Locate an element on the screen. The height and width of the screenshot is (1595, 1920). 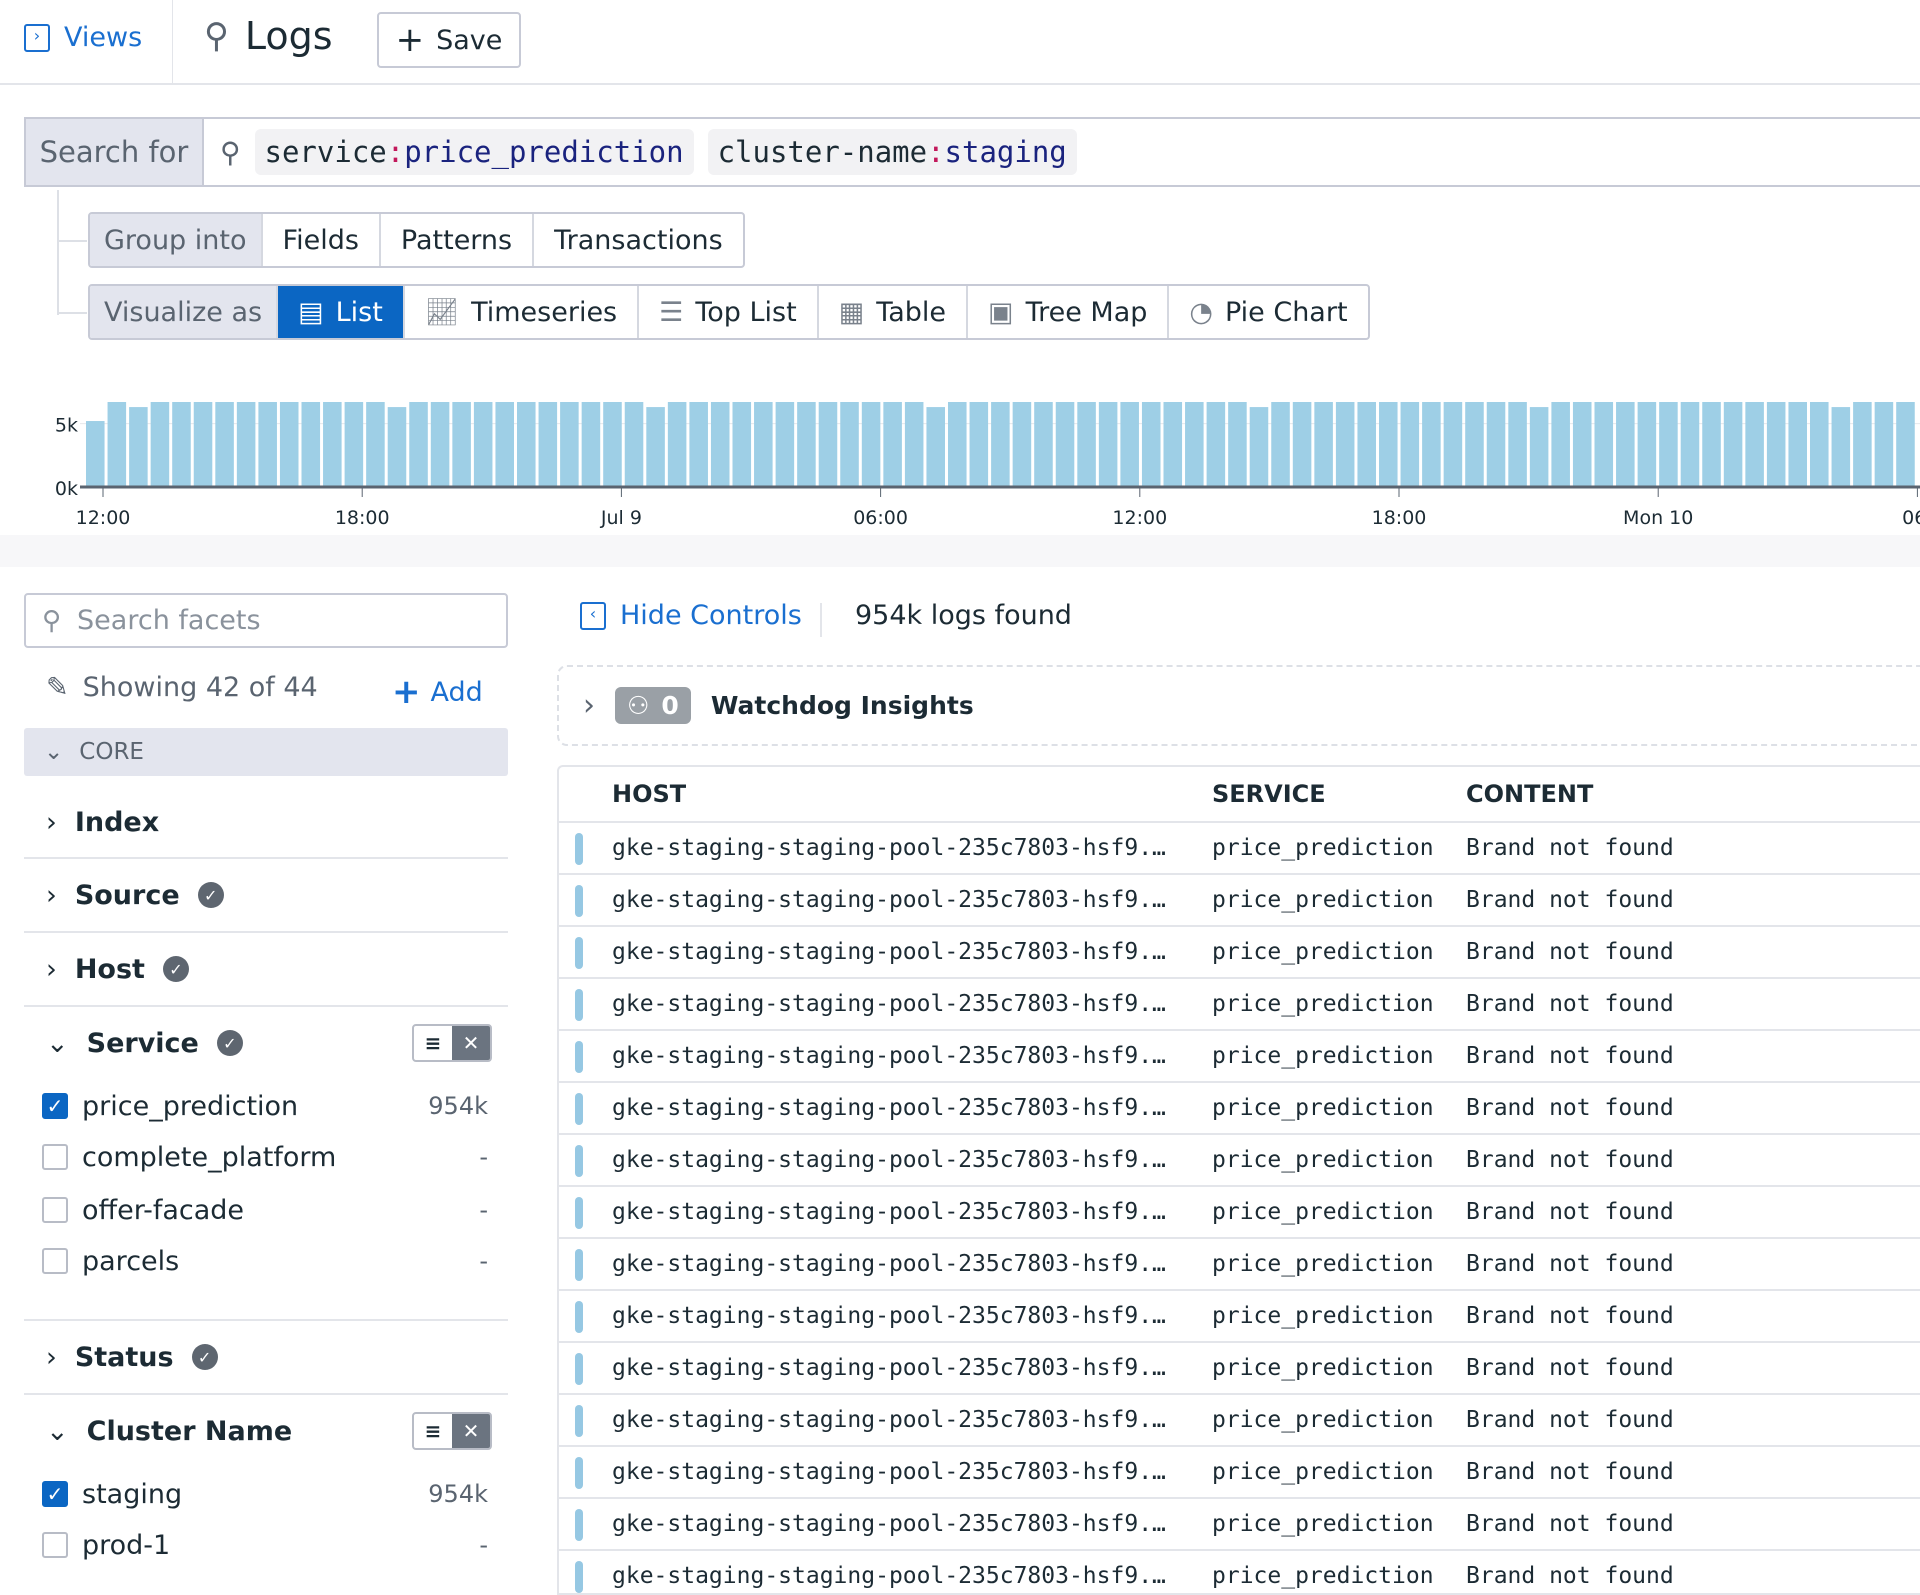
hide-controls-button: ‹ Hide Controls is located at coordinates (691, 615).